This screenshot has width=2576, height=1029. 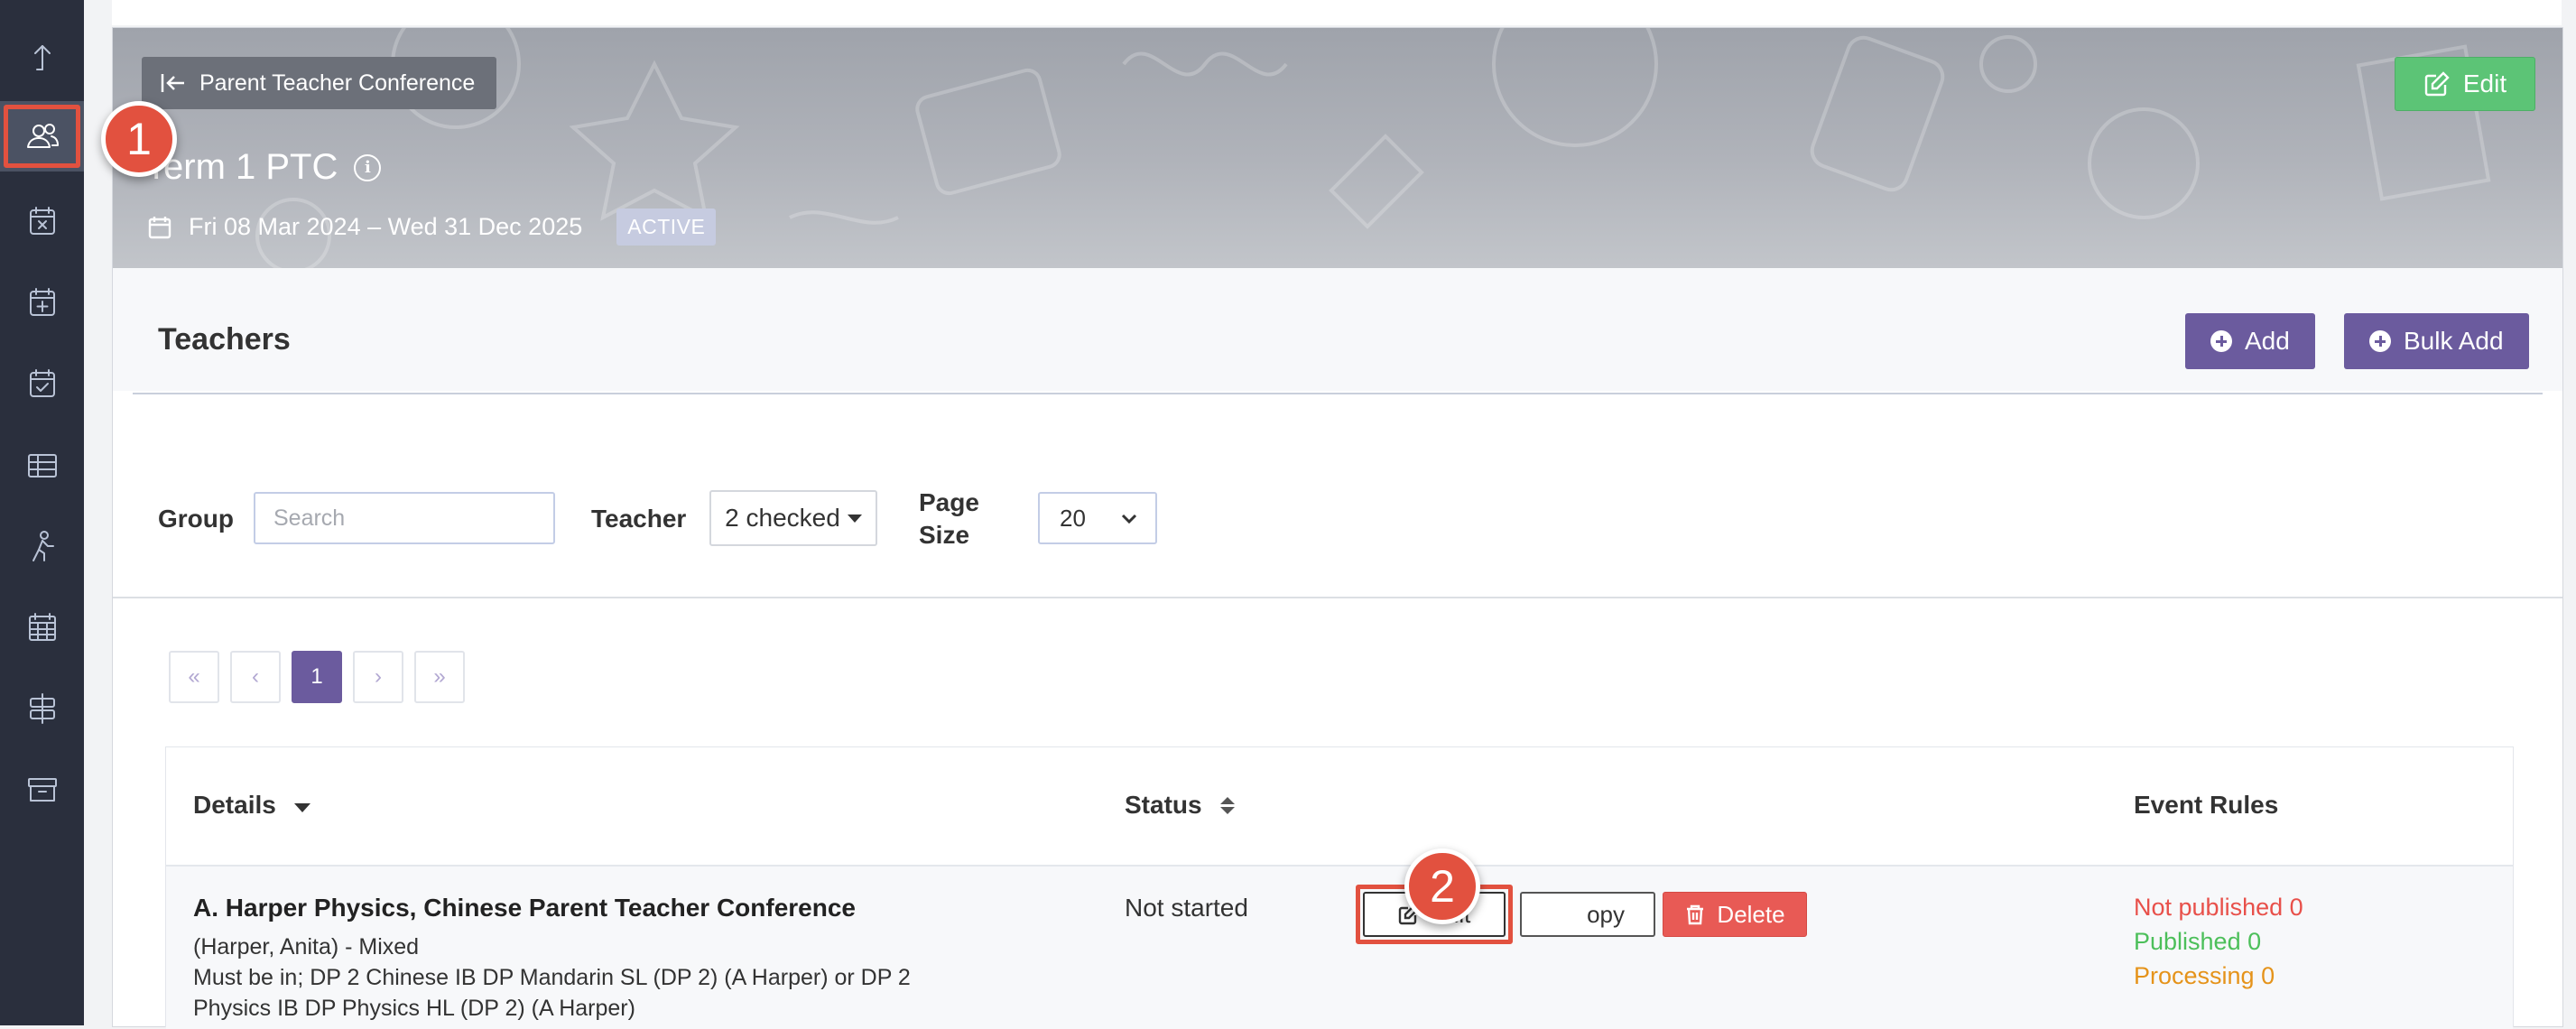 I want to click on column-header-status-label: Status, so click(x=1163, y=805).